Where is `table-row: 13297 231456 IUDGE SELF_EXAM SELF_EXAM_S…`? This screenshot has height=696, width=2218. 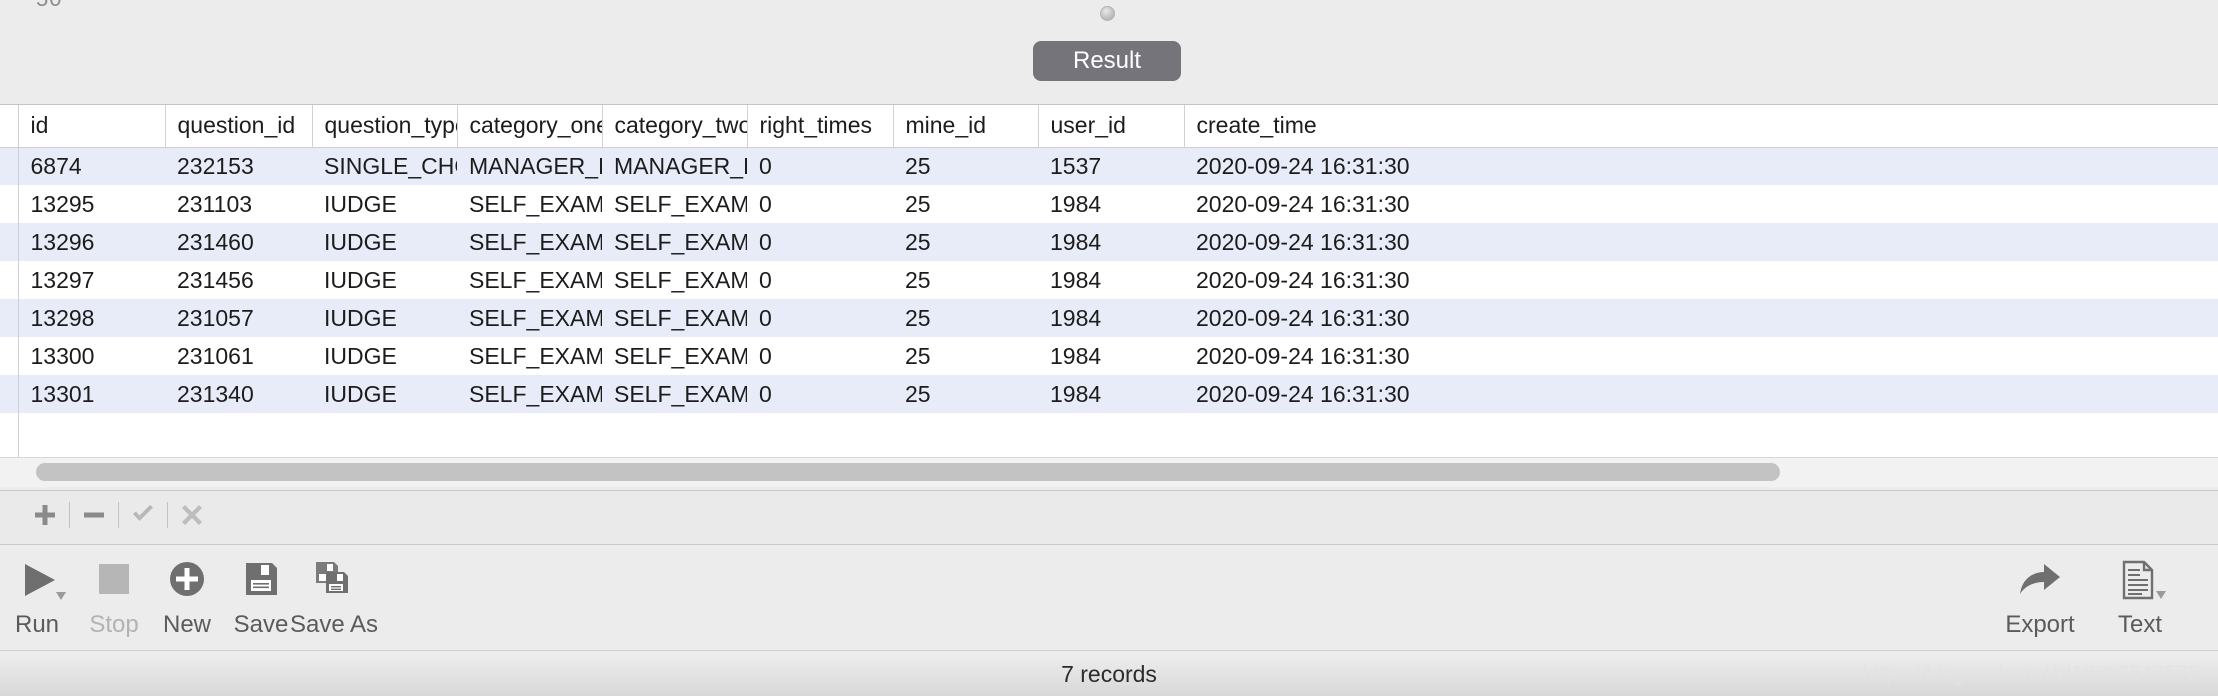
table-row: 13297 231456 IUDGE SELF_EXAM SELF_EXAM_S… is located at coordinates (1109, 280).